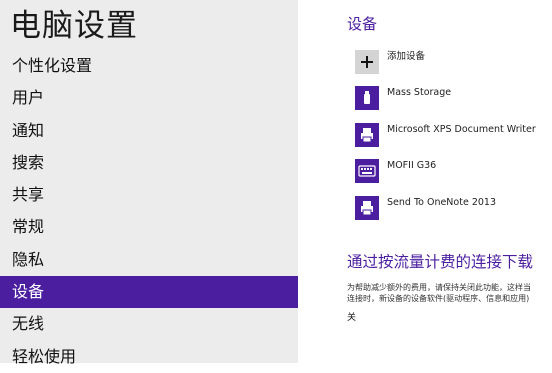 The width and height of the screenshot is (552, 373). Describe the element at coordinates (149, 260) in the screenshot. I see `nav-item-privacy: 隐私` at that location.